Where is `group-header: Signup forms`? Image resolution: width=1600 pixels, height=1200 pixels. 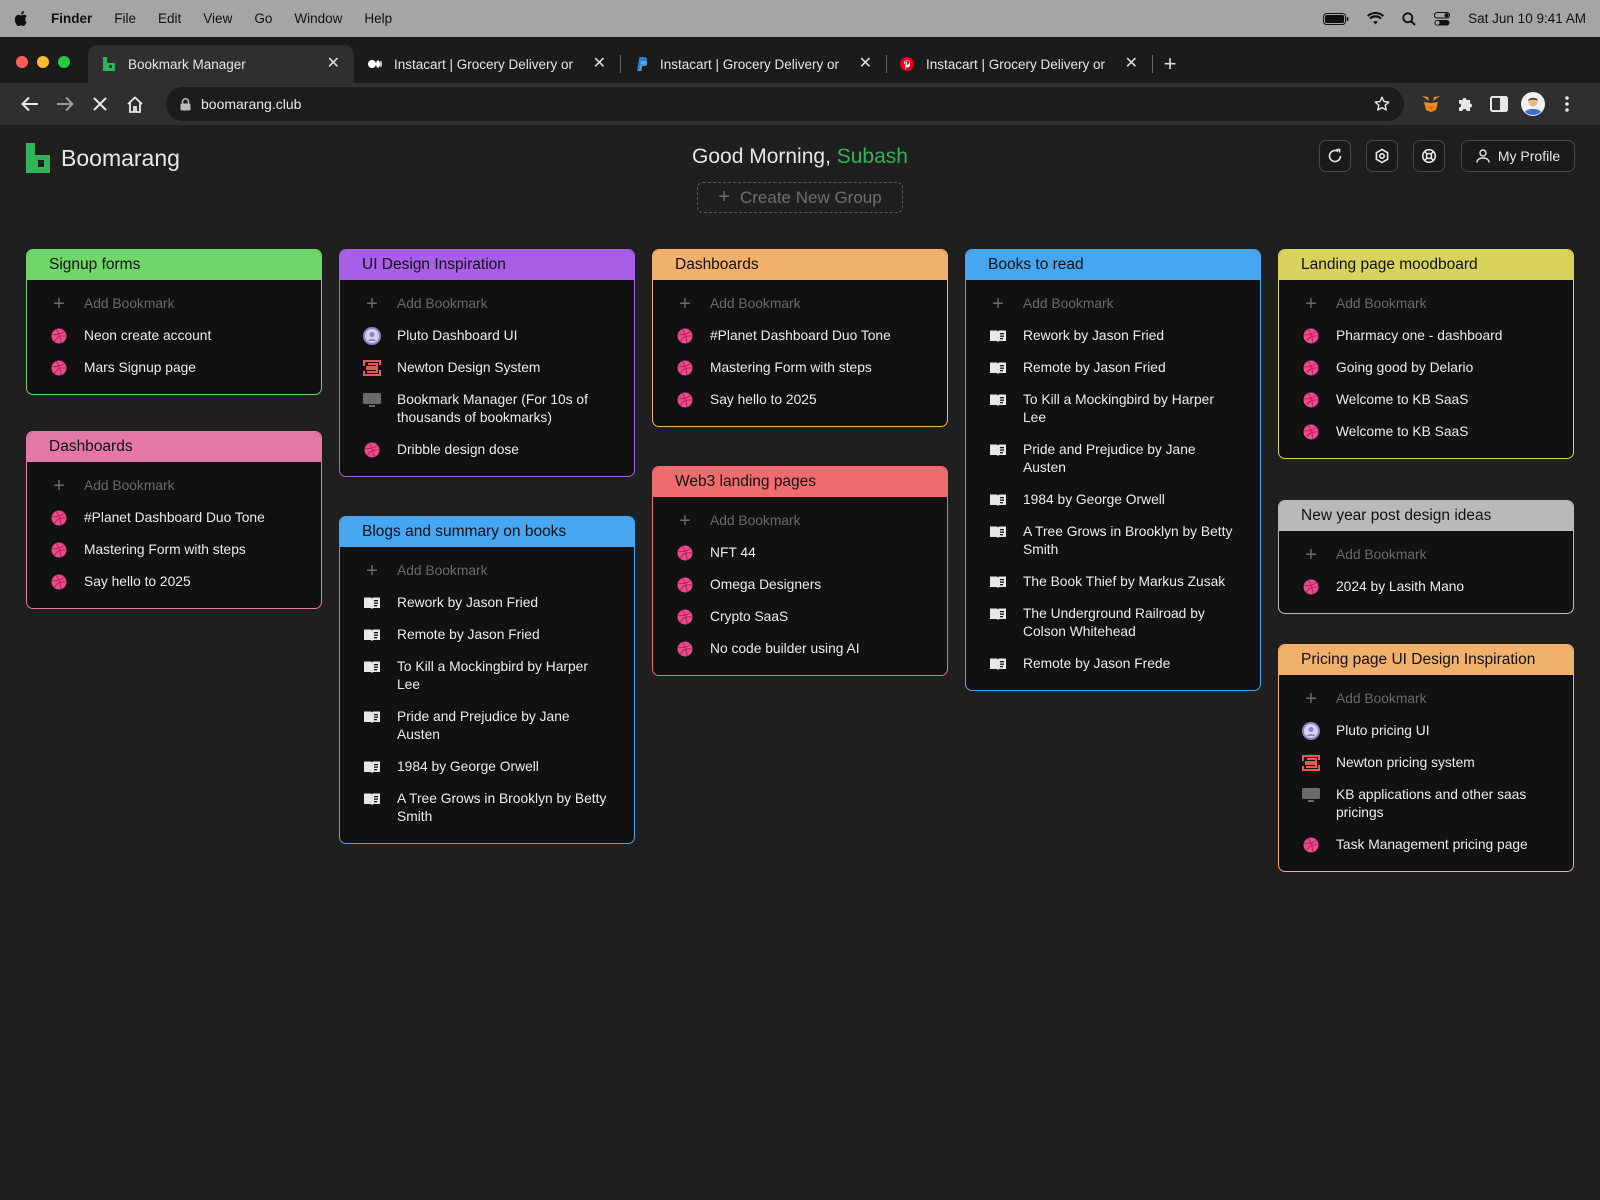 group-header: Signup forms is located at coordinates (174, 265).